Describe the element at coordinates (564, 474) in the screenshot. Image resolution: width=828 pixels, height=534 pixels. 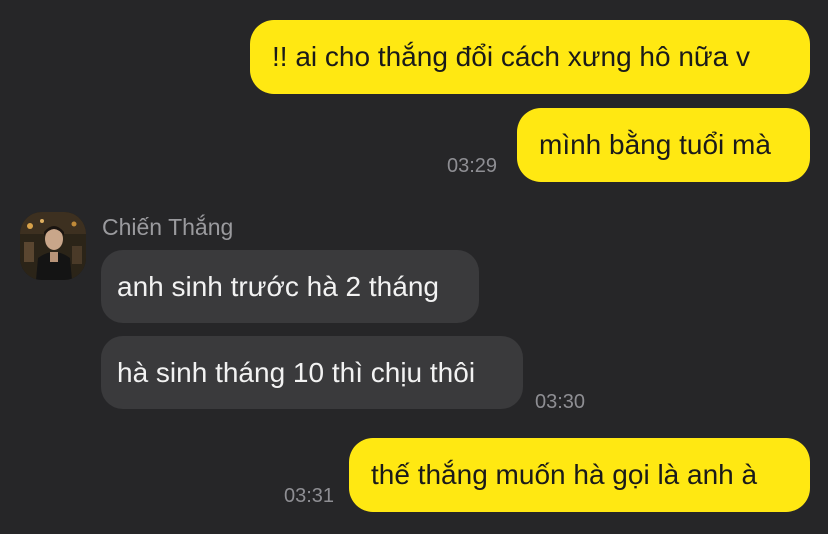
I see `message-text: thế thắng muốn hà gọi là anh à` at that location.